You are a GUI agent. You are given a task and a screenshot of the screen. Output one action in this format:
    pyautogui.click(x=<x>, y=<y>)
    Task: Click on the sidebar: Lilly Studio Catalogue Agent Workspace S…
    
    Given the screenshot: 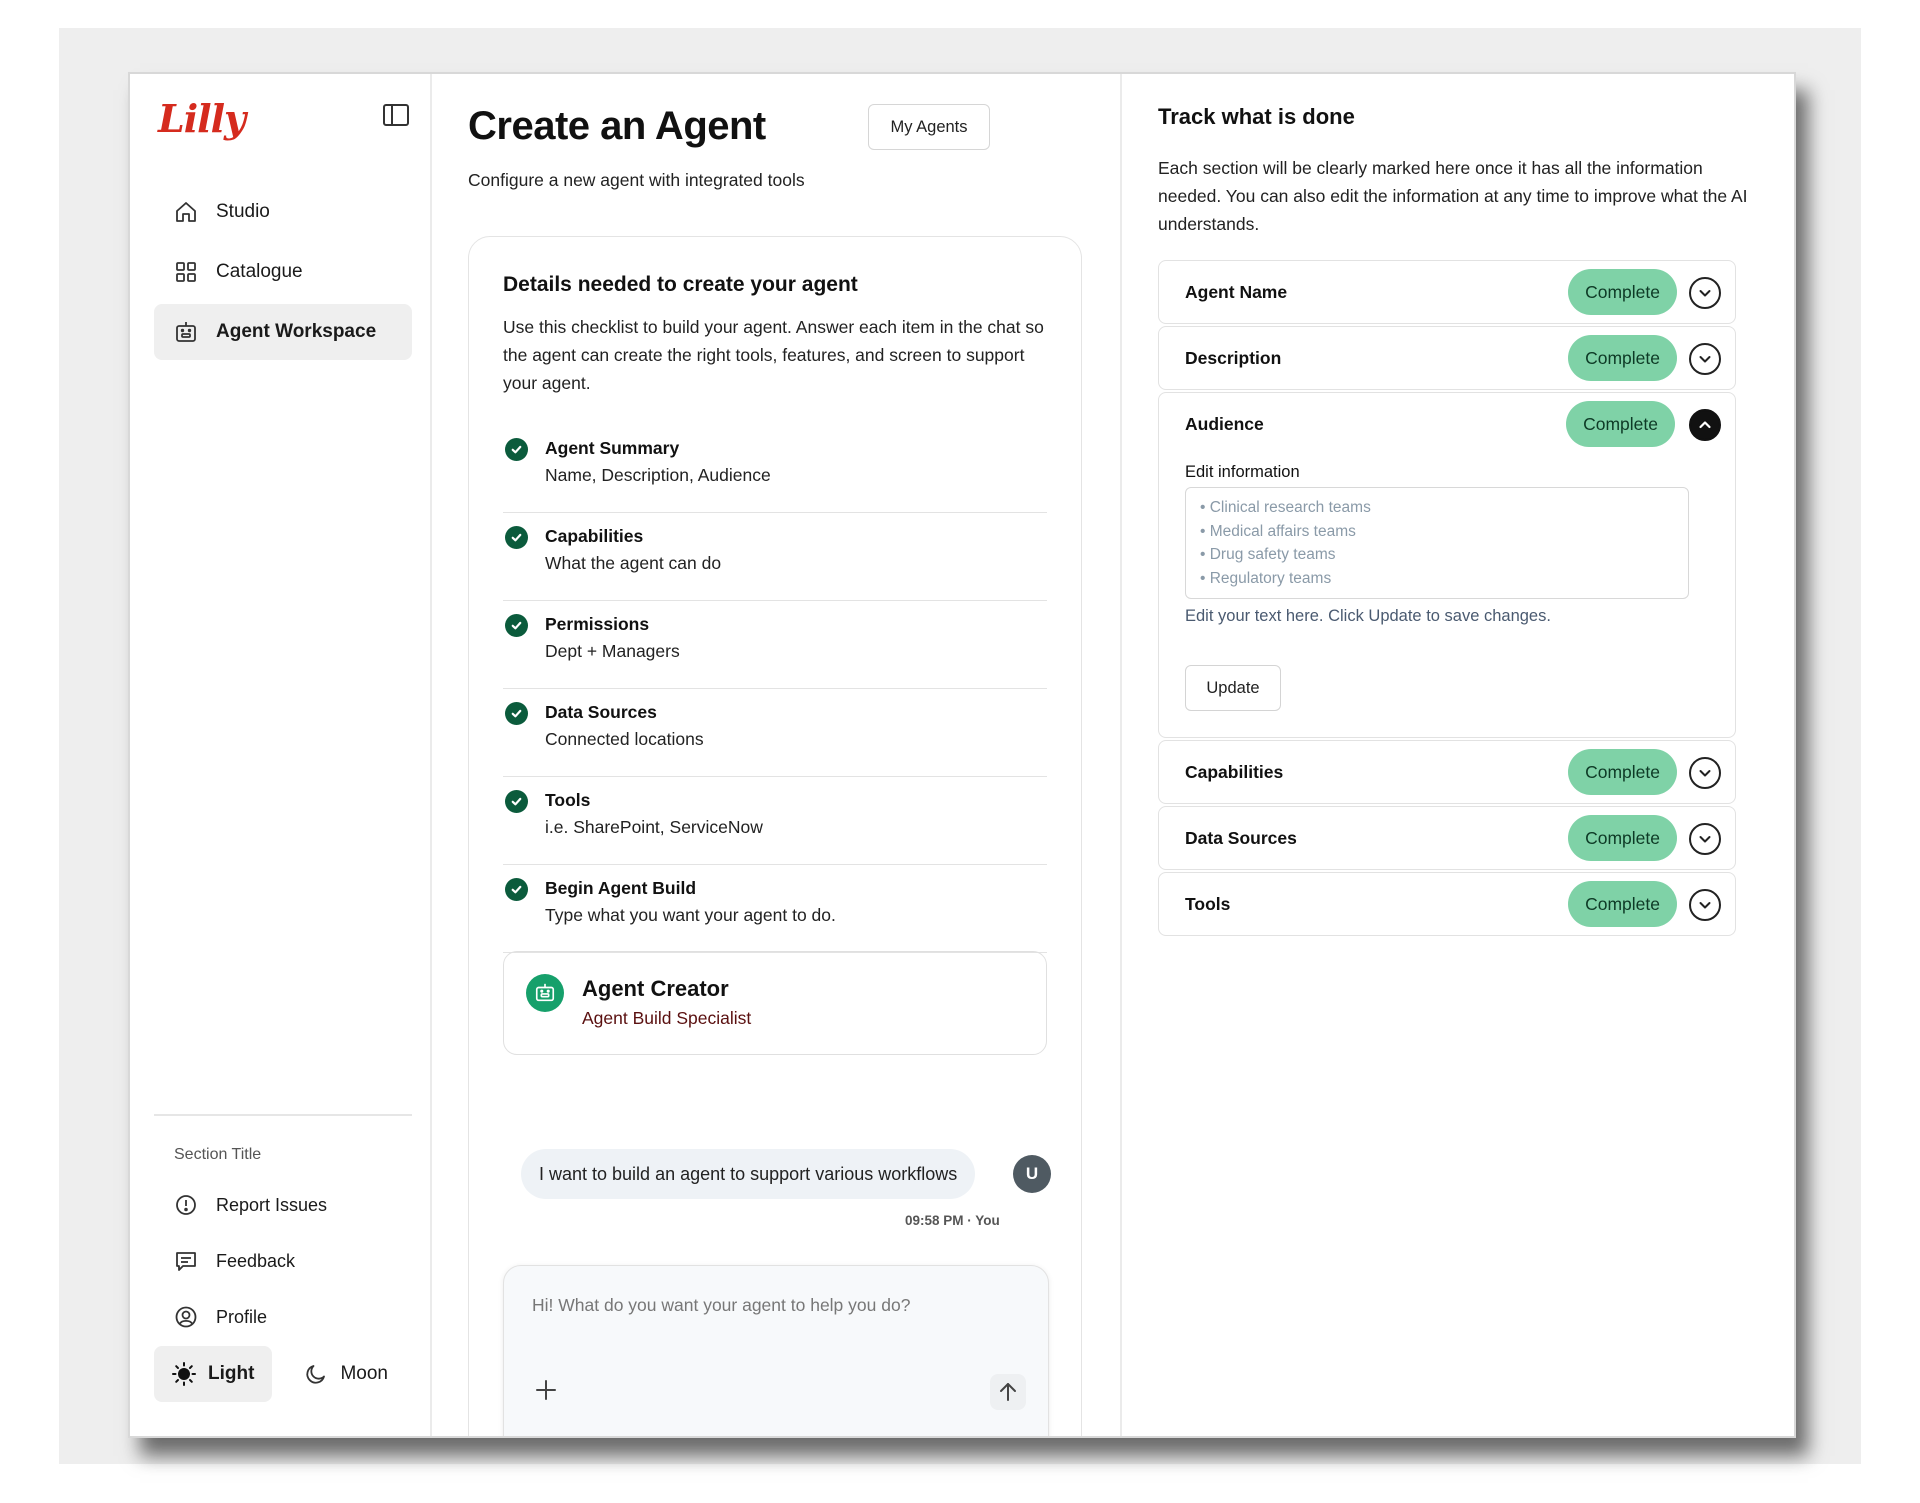 What is the action you would take?
    pyautogui.click(x=281, y=755)
    